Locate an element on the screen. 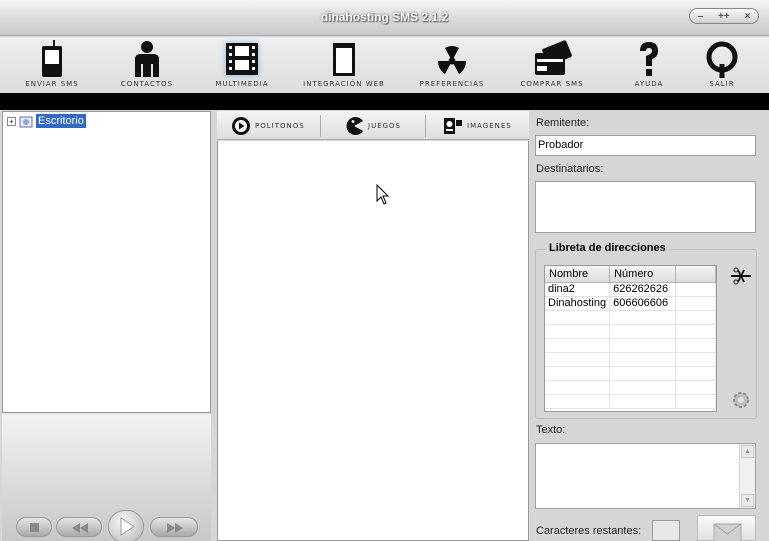  play-circle-icon is located at coordinates (241, 126).